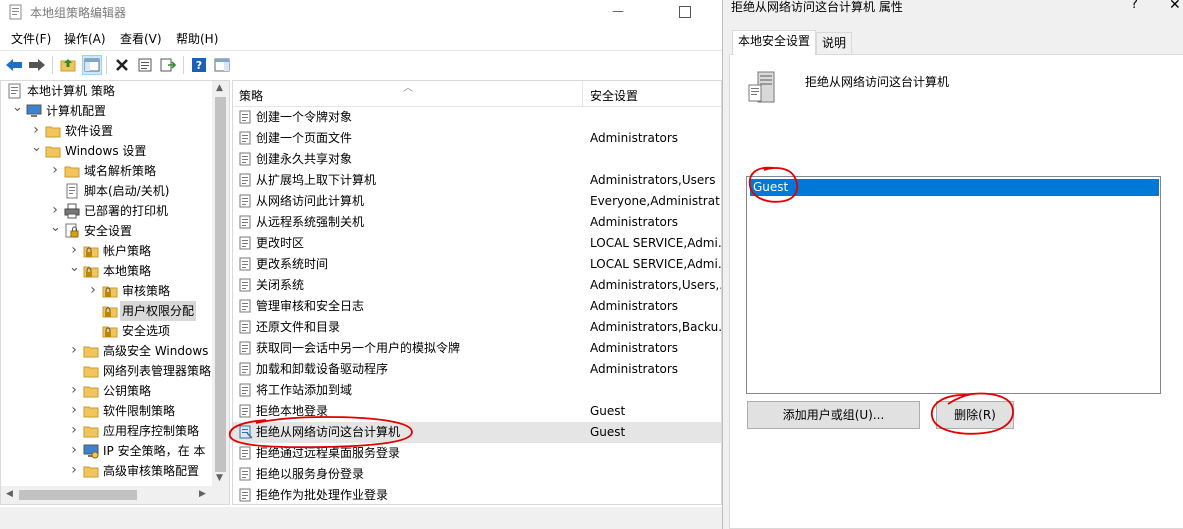 Image resolution: width=1183 pixels, height=529 pixels. I want to click on menu-action: 操作(A), so click(85, 38).